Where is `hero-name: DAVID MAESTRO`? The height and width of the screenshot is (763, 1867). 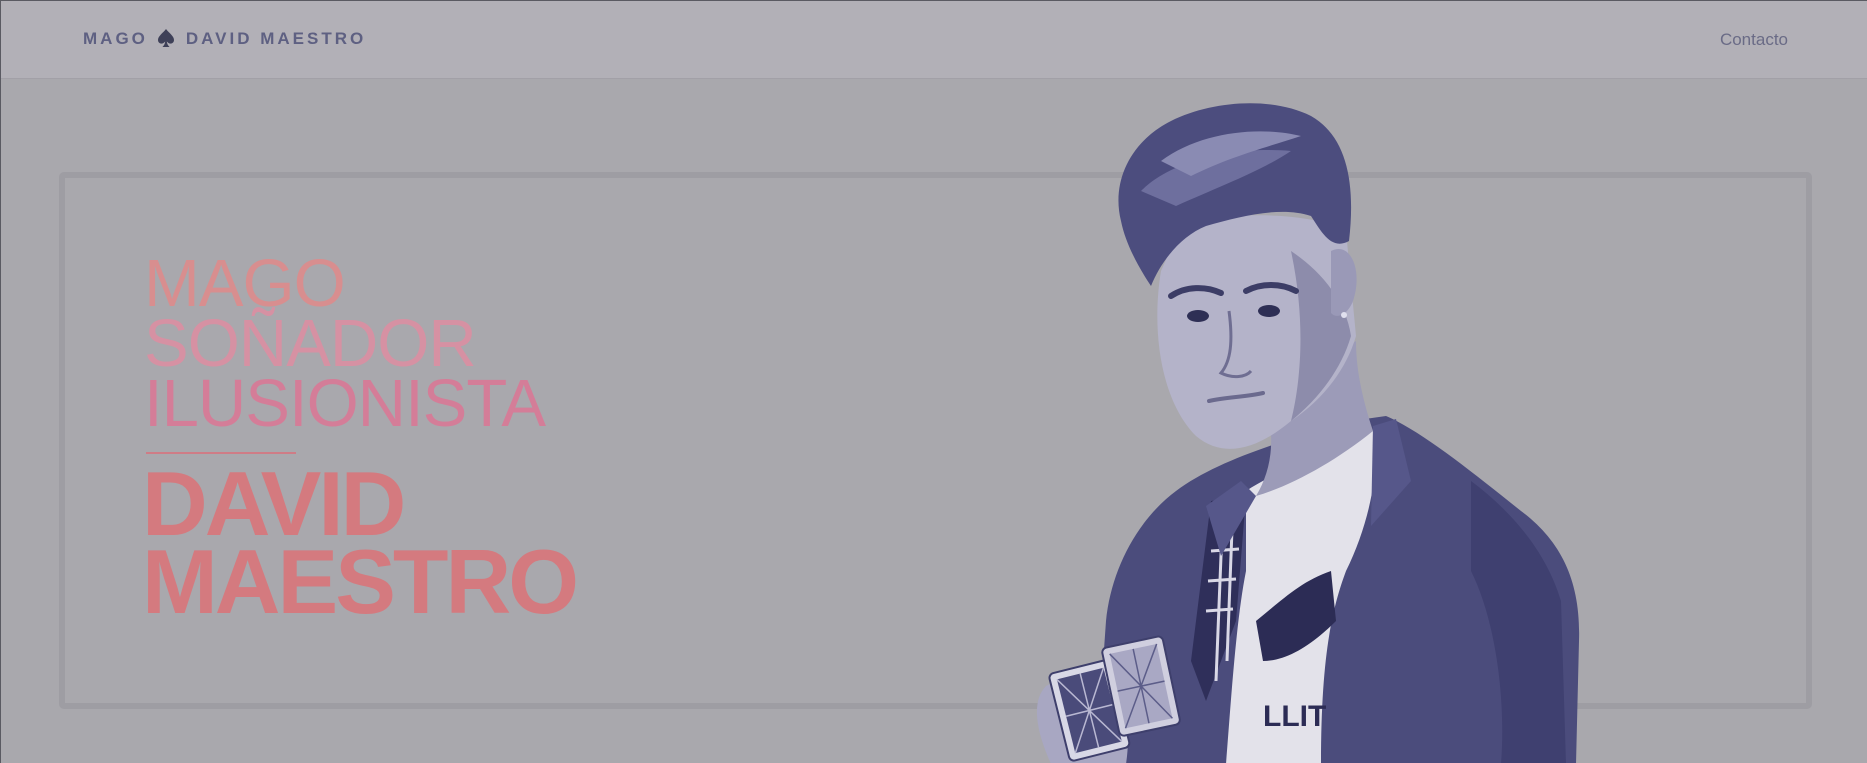 hero-name: DAVID MAESTRO is located at coordinates (360, 546).